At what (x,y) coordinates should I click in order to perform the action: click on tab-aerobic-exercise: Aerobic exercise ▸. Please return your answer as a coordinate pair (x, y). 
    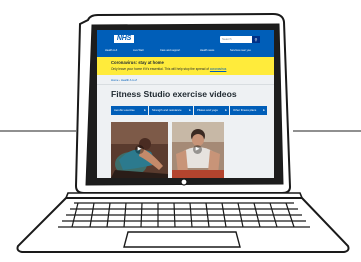
    Looking at the image, I should click on (129, 110).